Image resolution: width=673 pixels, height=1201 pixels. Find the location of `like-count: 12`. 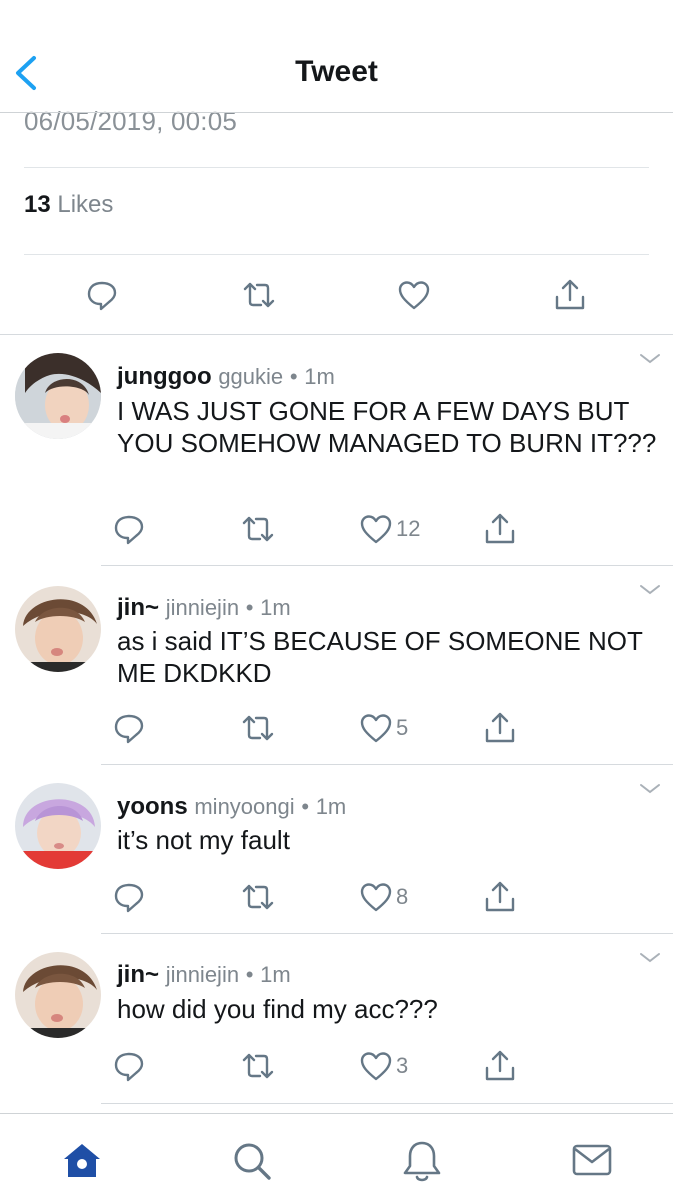

like-count: 12 is located at coordinates (408, 528).